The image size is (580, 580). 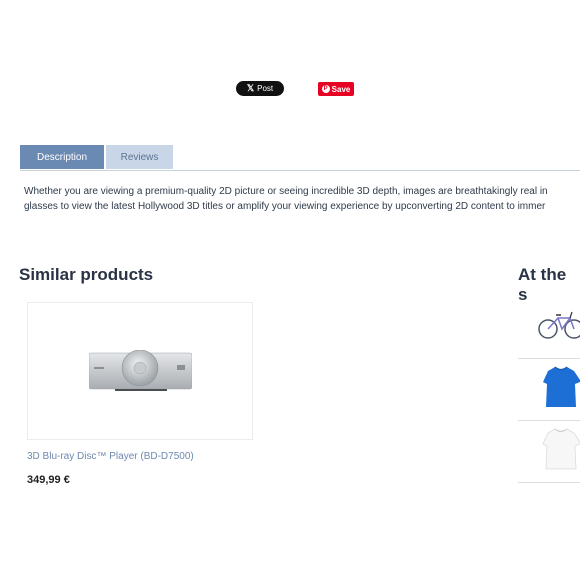 I want to click on blu-ray-player-image, so click(x=140, y=371).